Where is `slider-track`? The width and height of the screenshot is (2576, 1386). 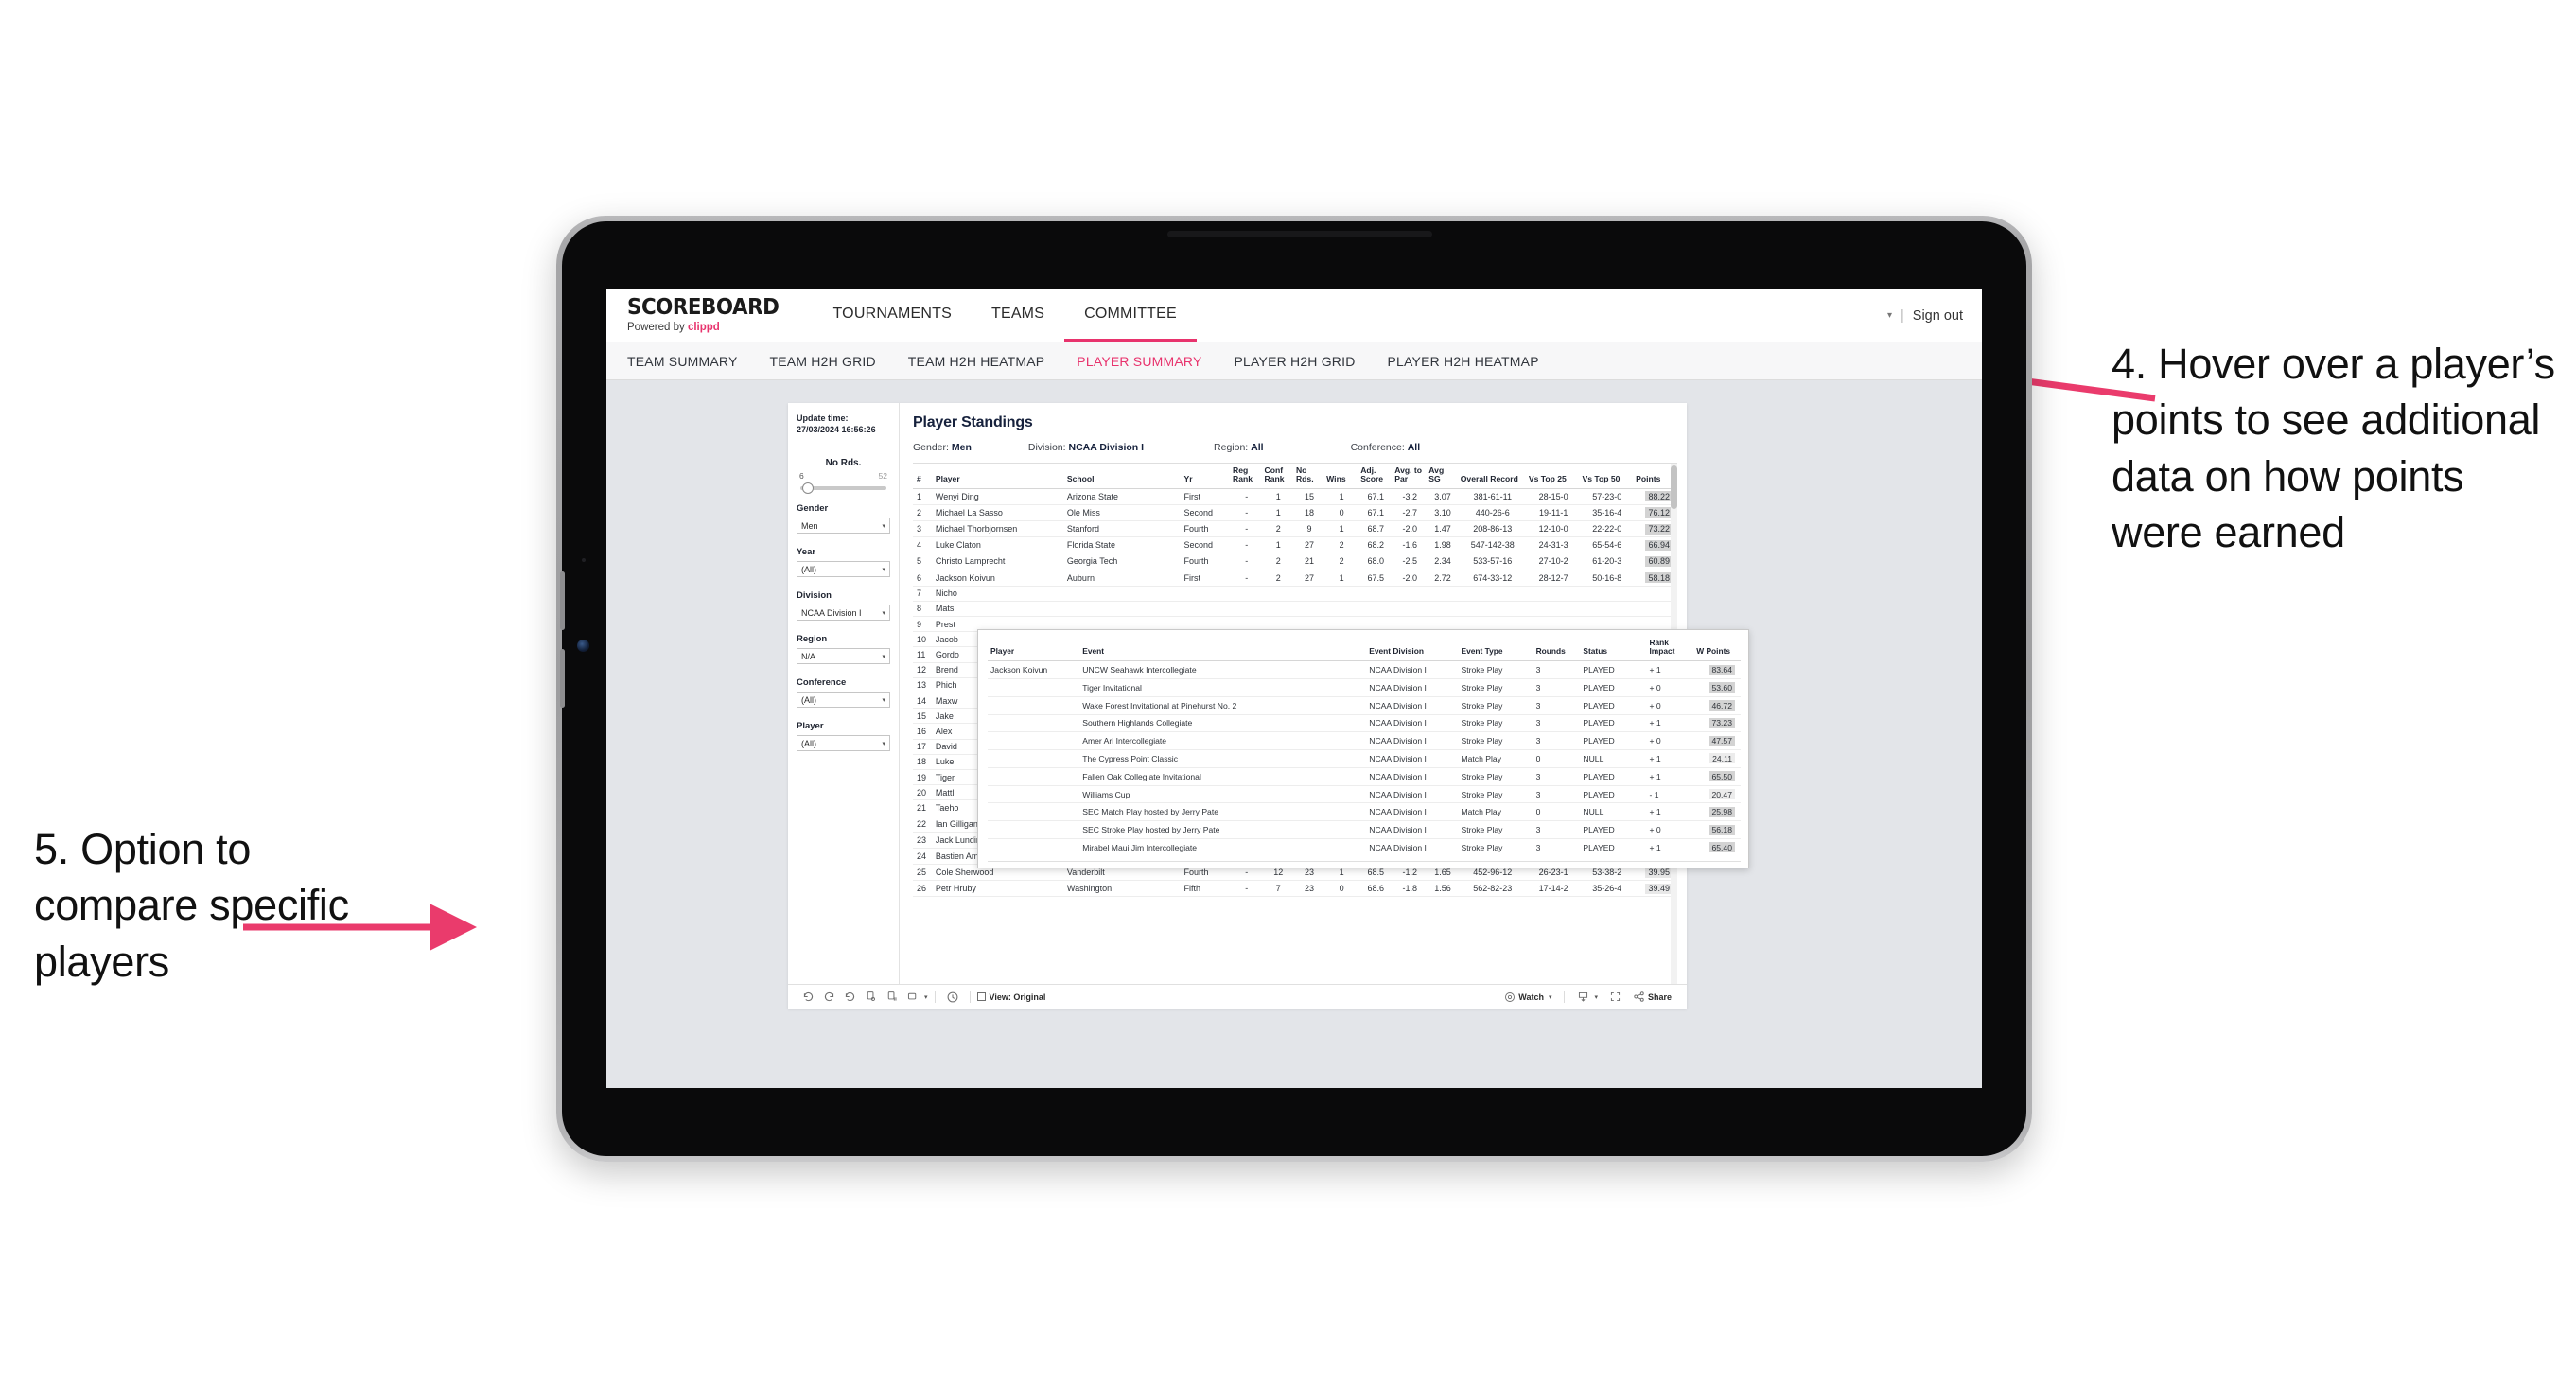
slider-track is located at coordinates (843, 488).